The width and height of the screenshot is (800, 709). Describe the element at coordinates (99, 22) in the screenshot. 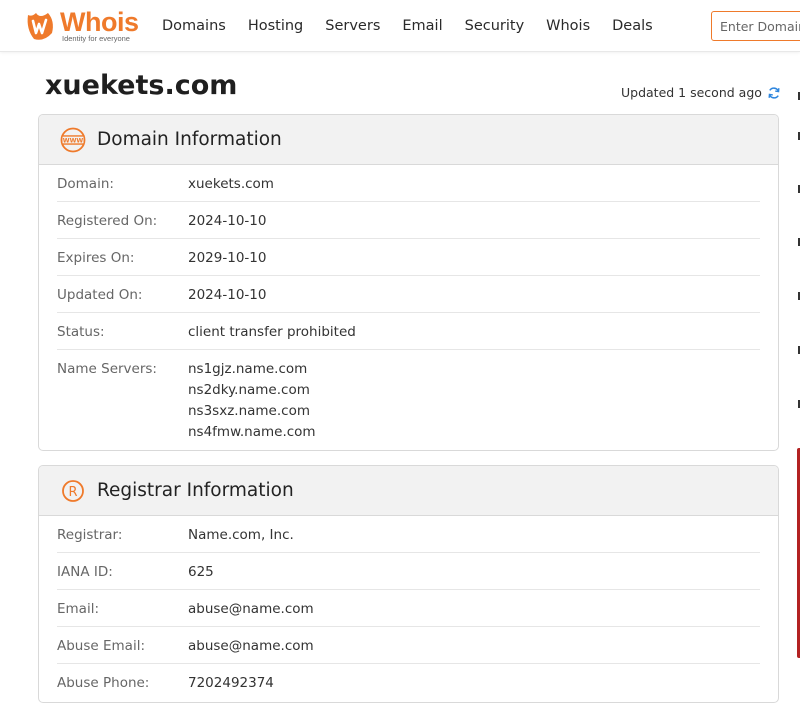

I see `logo-wordmark: Whois` at that location.